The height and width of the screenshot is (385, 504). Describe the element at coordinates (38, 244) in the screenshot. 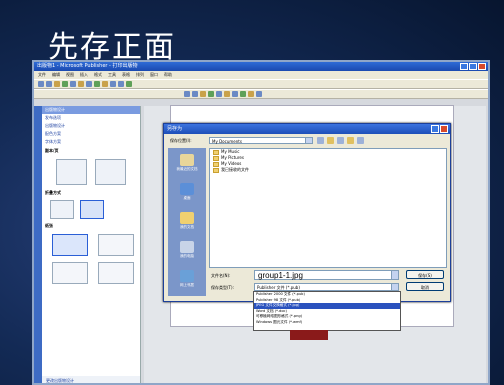

I see `objects-toolbar` at that location.